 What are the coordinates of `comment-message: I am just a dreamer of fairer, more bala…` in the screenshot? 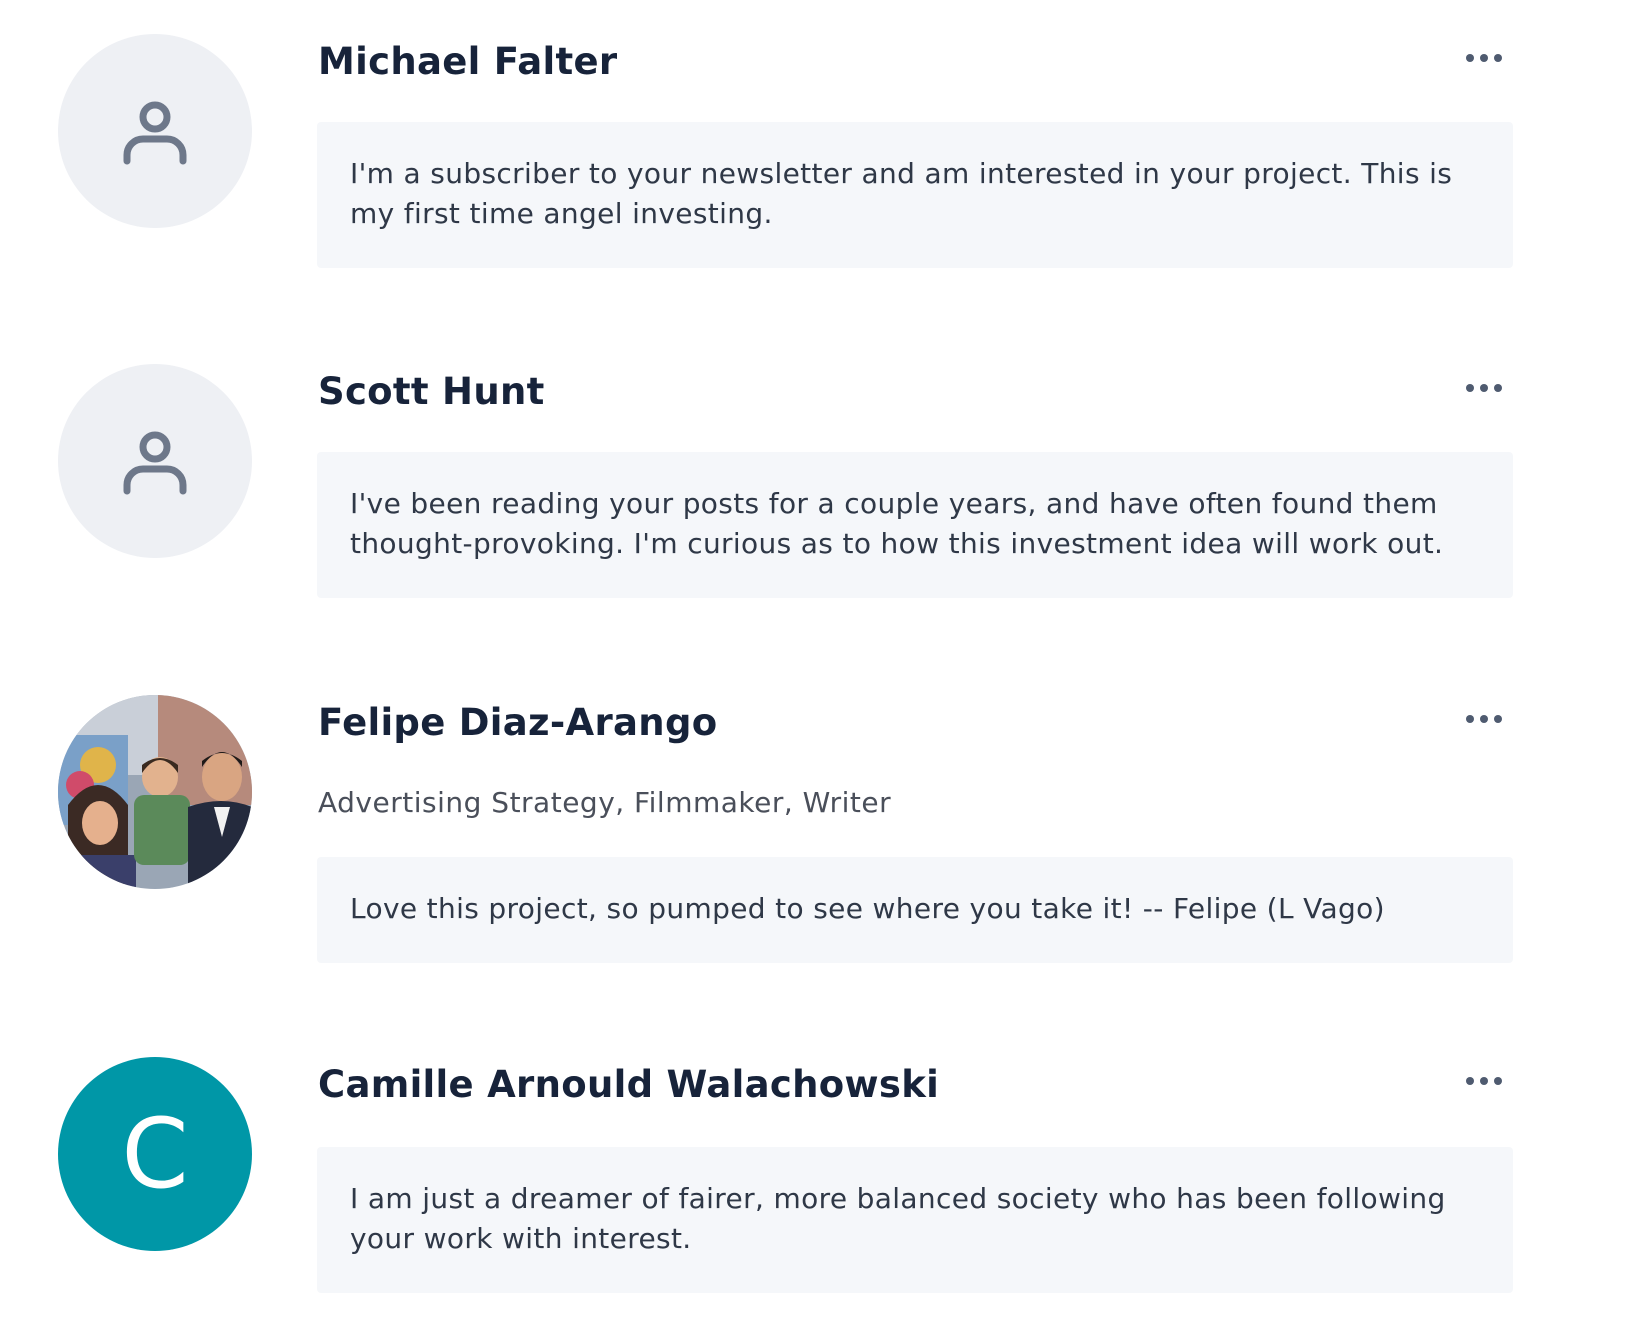 It's located at (915, 1220).